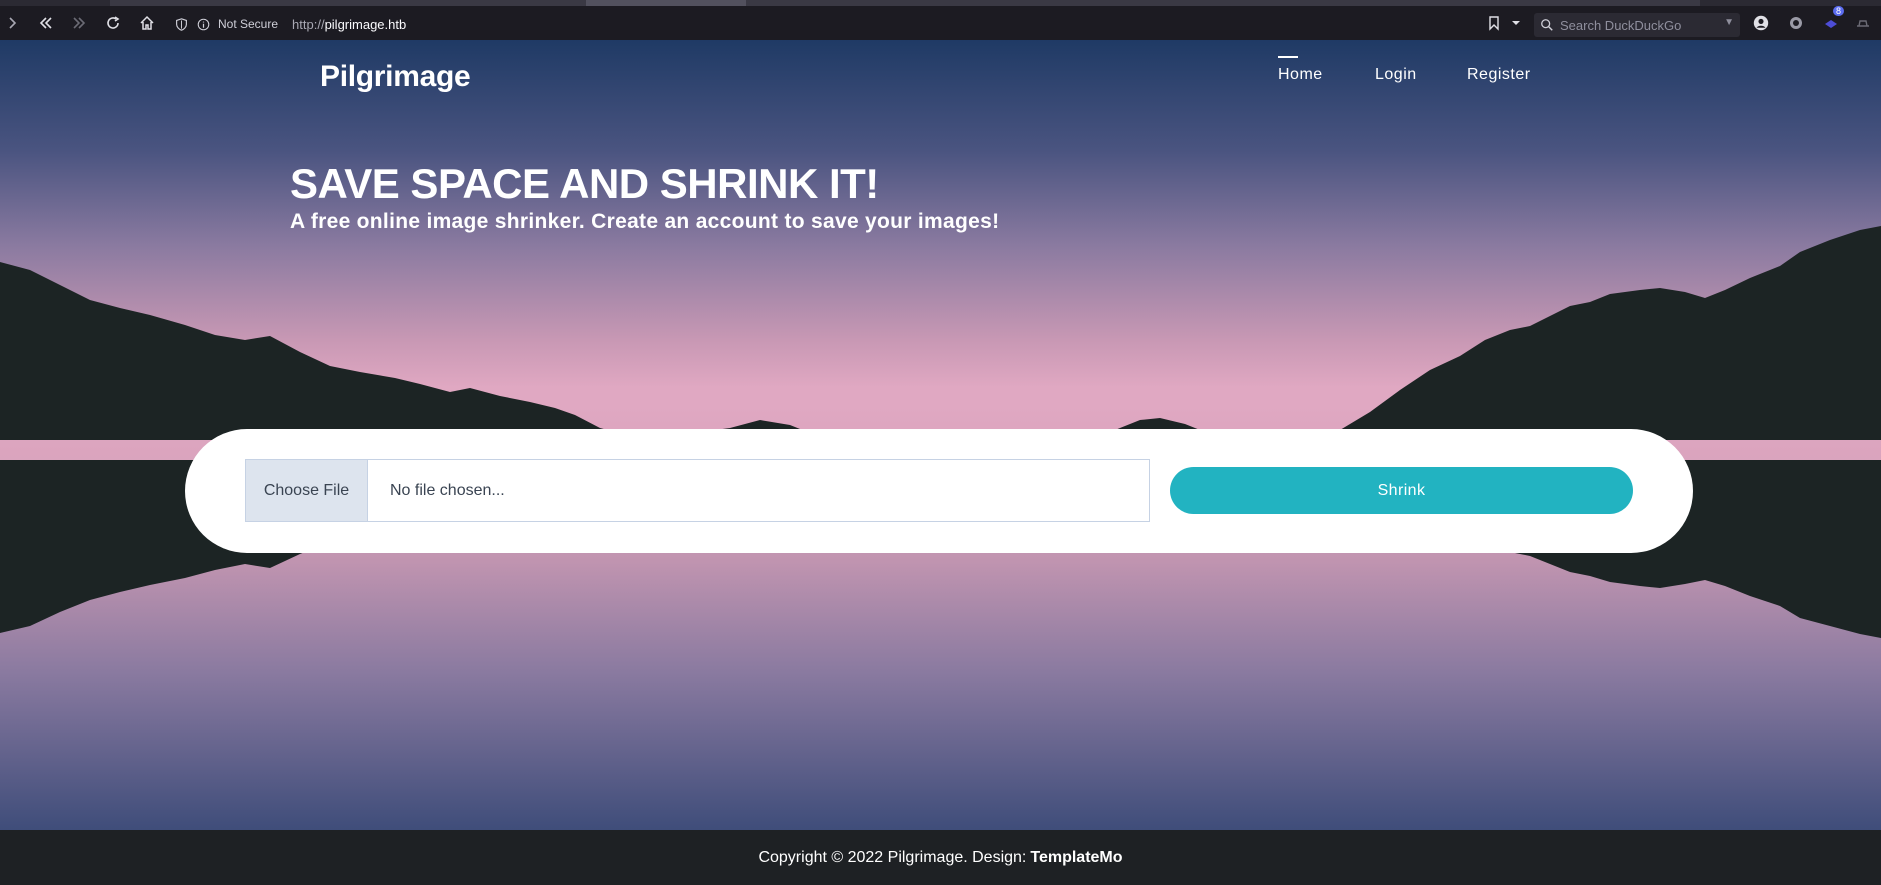 This screenshot has width=1881, height=885. I want to click on hat-icon, so click(1863, 23).